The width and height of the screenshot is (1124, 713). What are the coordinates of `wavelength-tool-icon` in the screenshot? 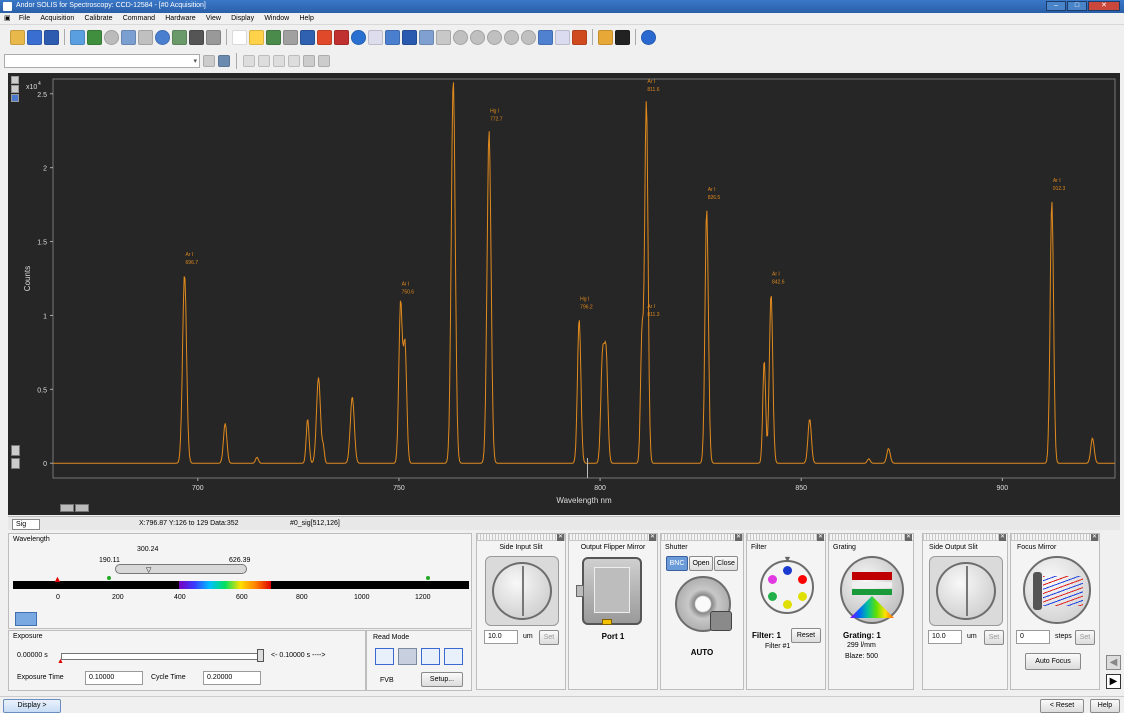 It's located at (26, 619).